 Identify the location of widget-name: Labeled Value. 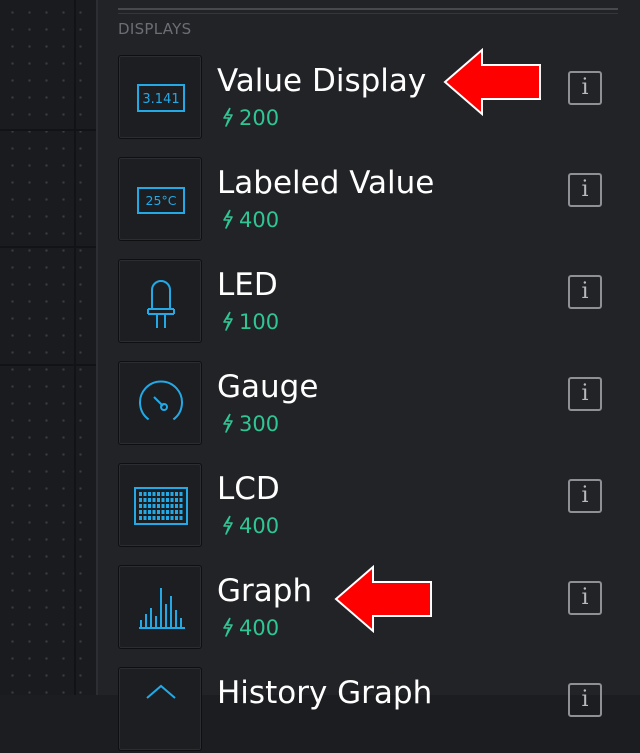
(326, 183).